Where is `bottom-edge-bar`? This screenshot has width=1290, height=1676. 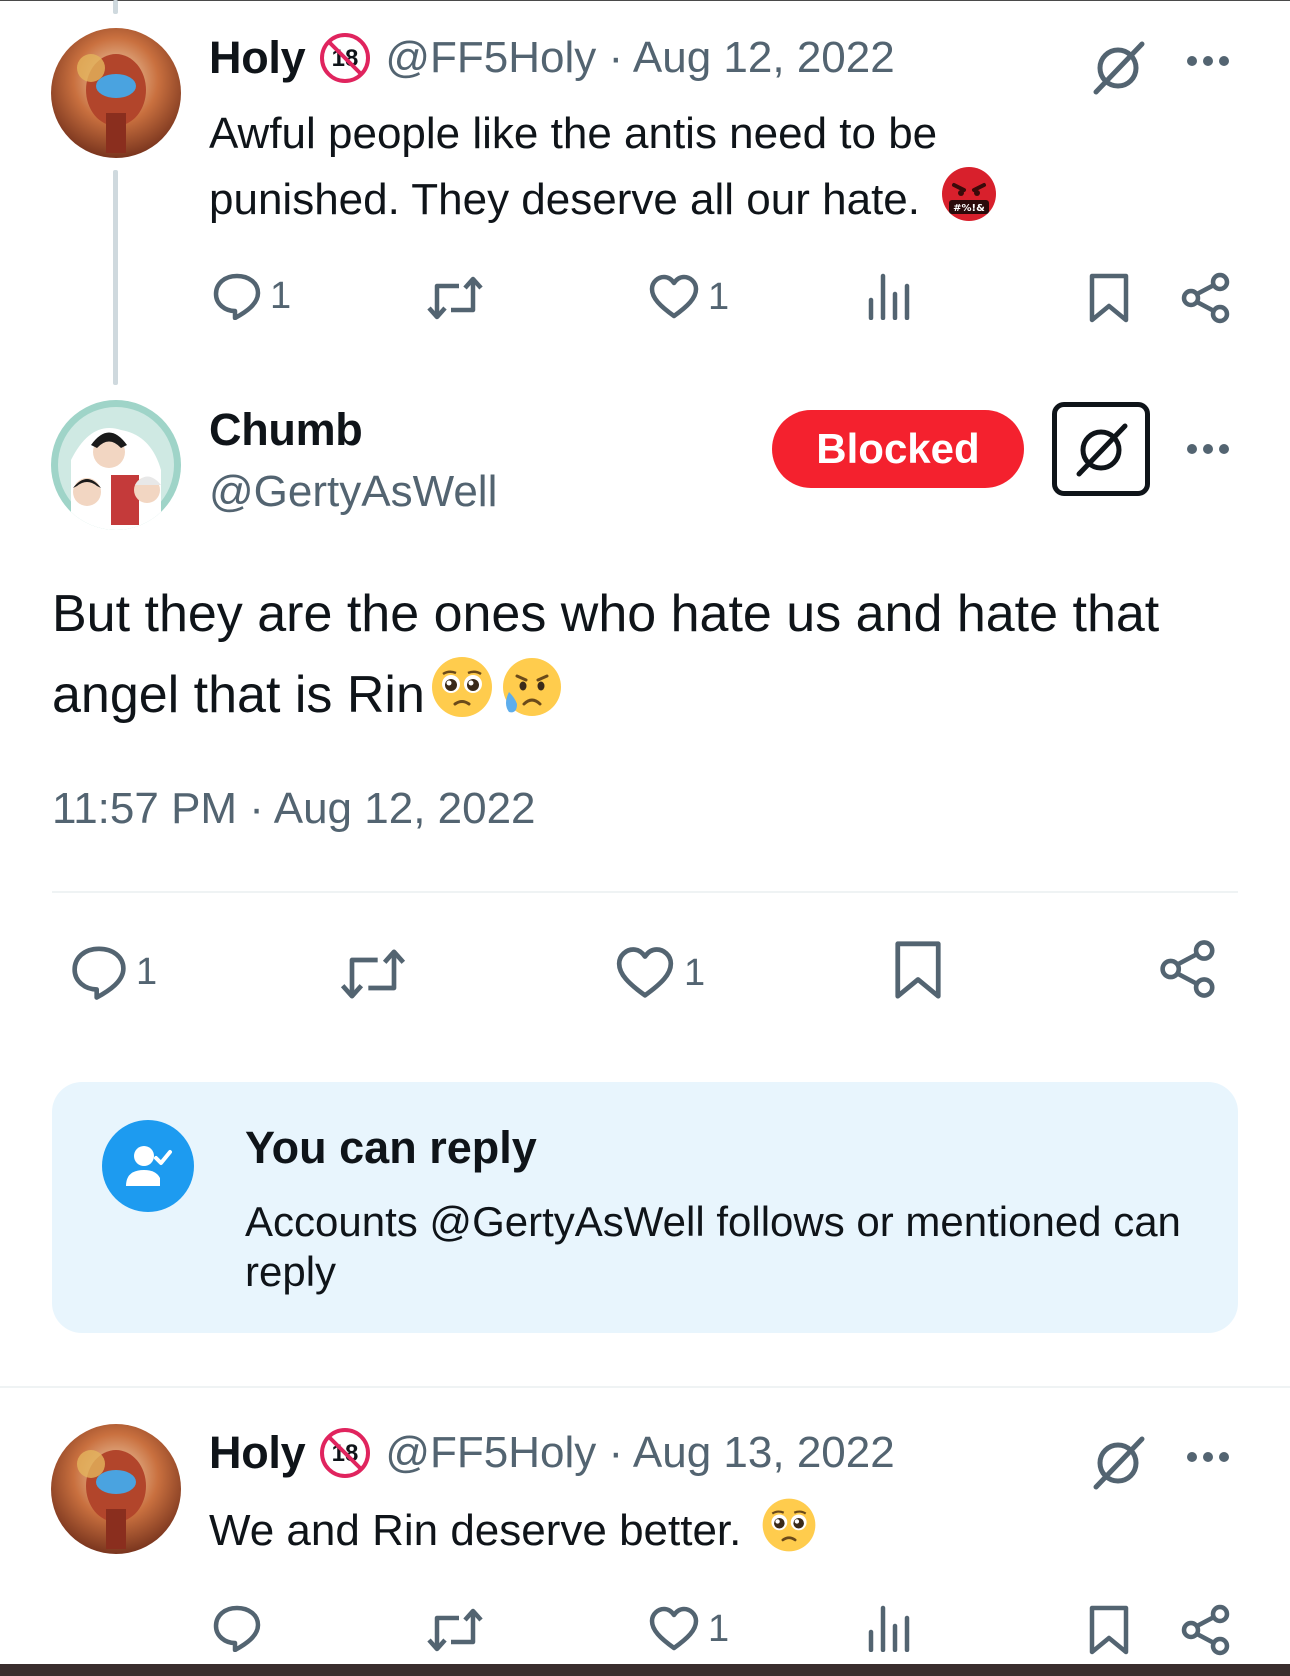 bottom-edge-bar is located at coordinates (645, 1670).